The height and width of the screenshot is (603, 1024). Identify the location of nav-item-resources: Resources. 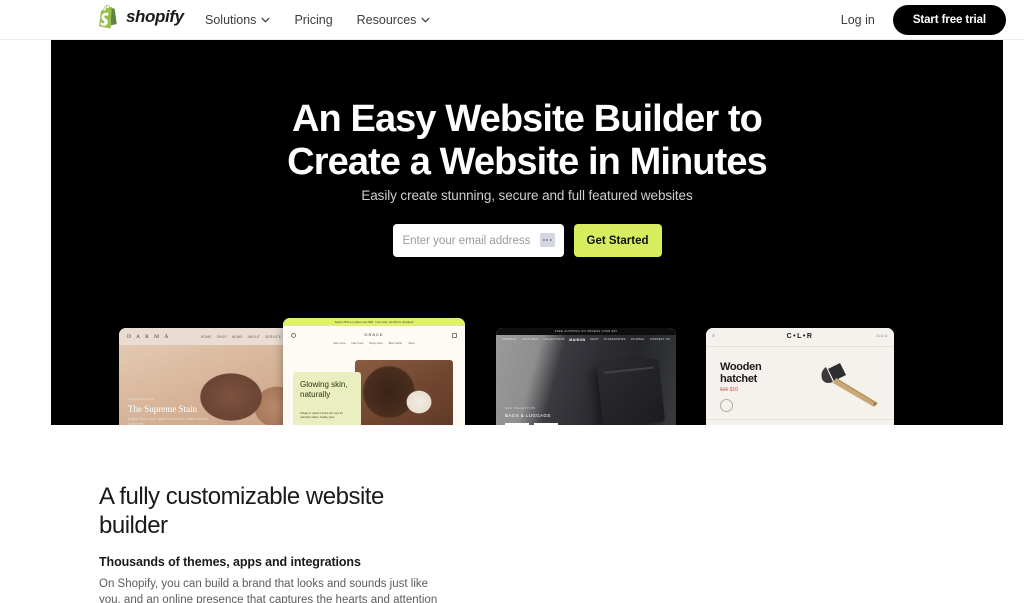
(394, 20).